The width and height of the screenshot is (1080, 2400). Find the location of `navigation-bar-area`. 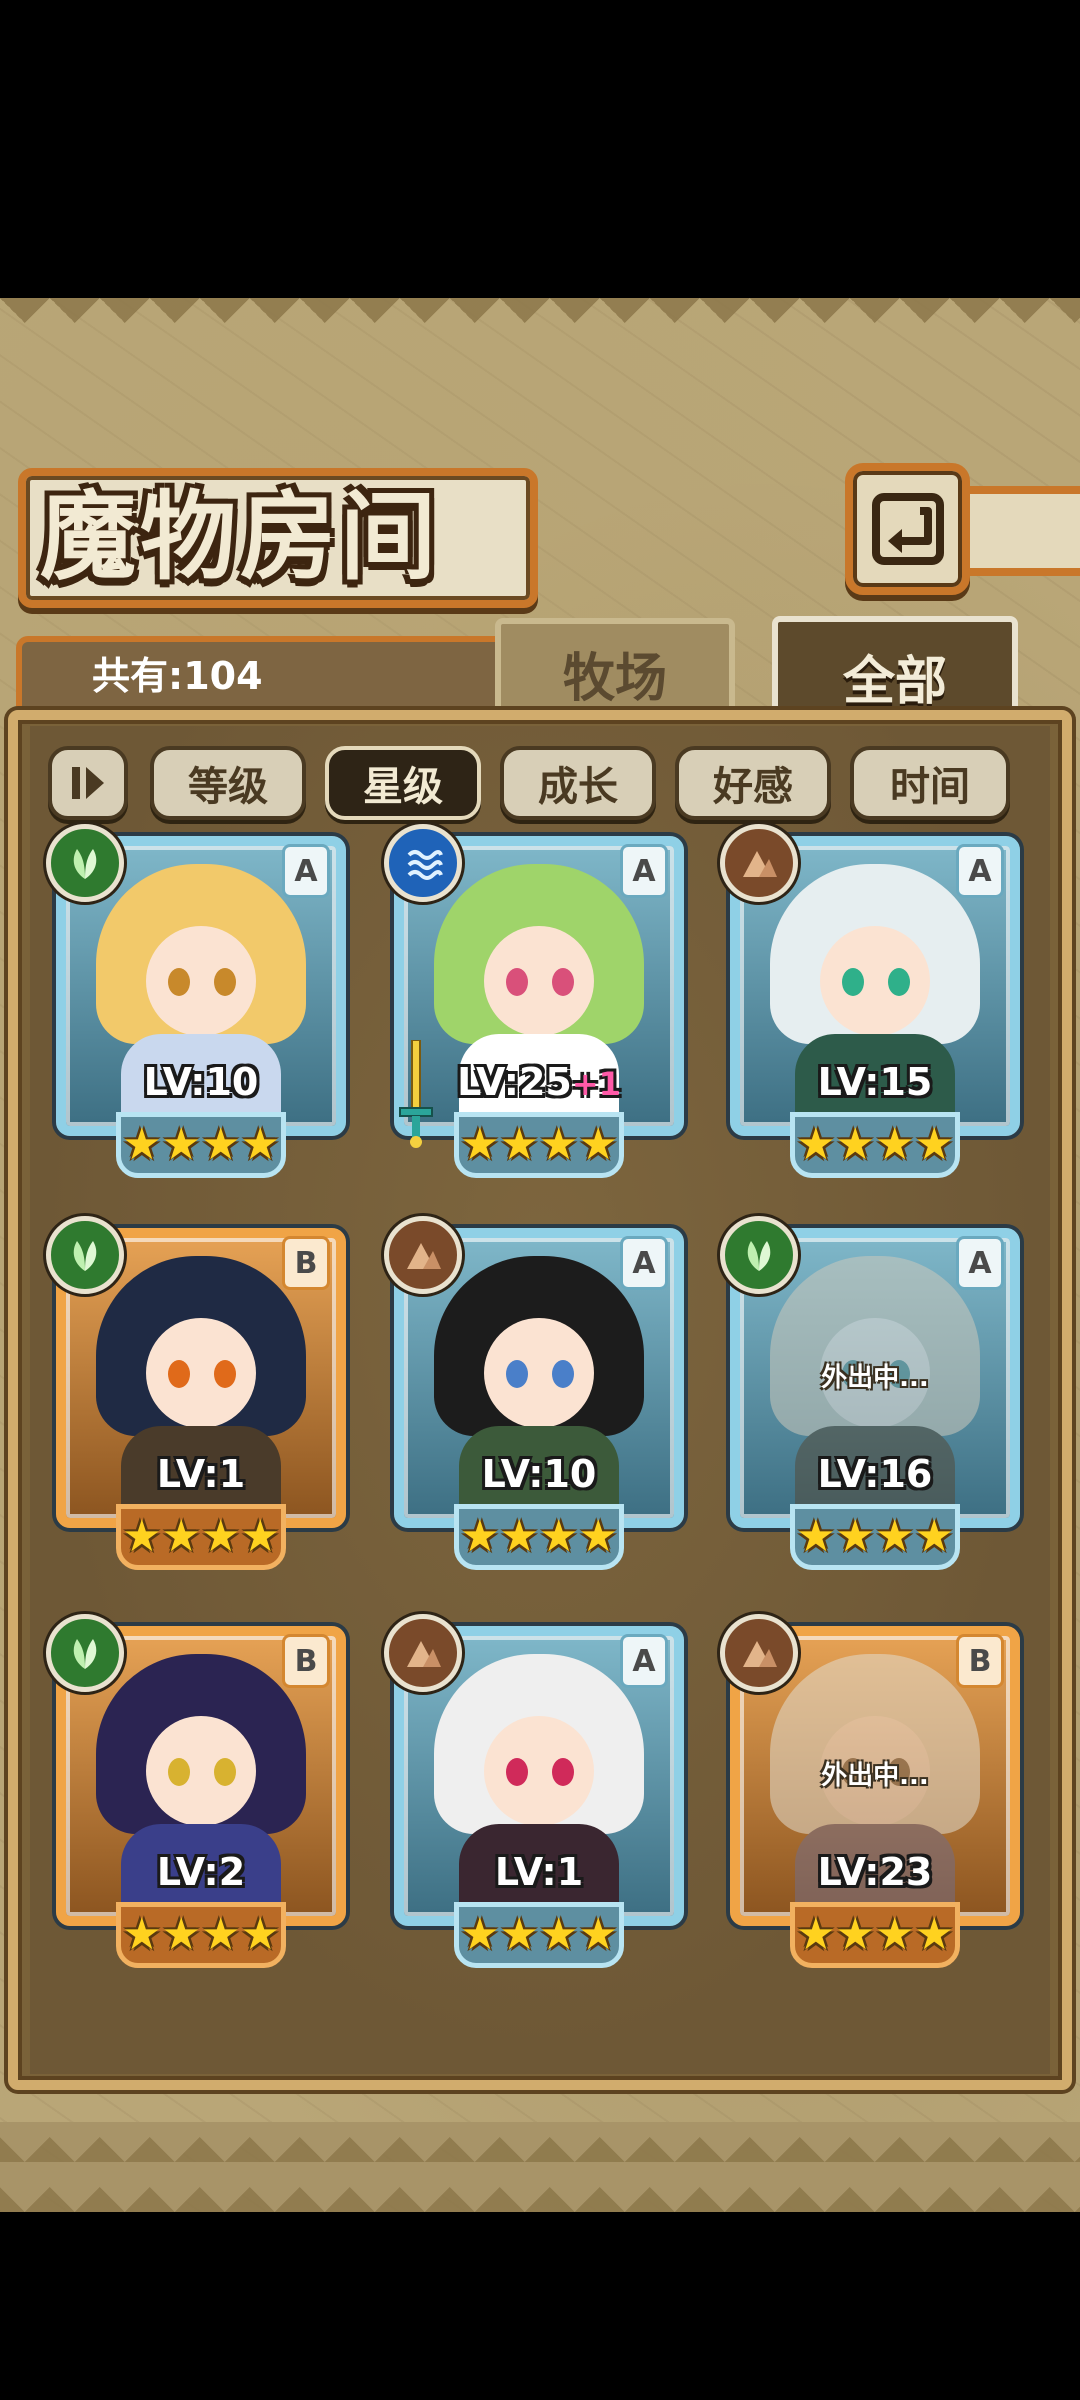

navigation-bar-area is located at coordinates (540, 2306).